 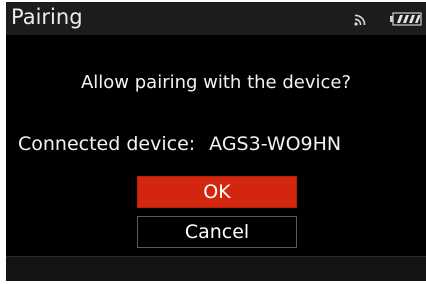 What do you see at coordinates (216, 82) in the screenshot?
I see `pairing-prompt: Allow pairing with the device?` at bounding box center [216, 82].